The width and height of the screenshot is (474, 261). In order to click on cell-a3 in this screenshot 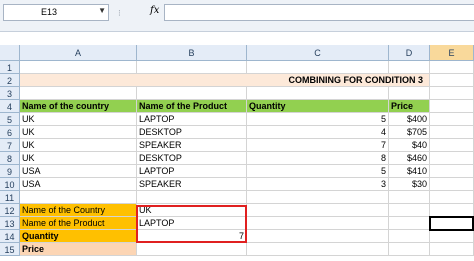, I will do `click(78, 93)`.